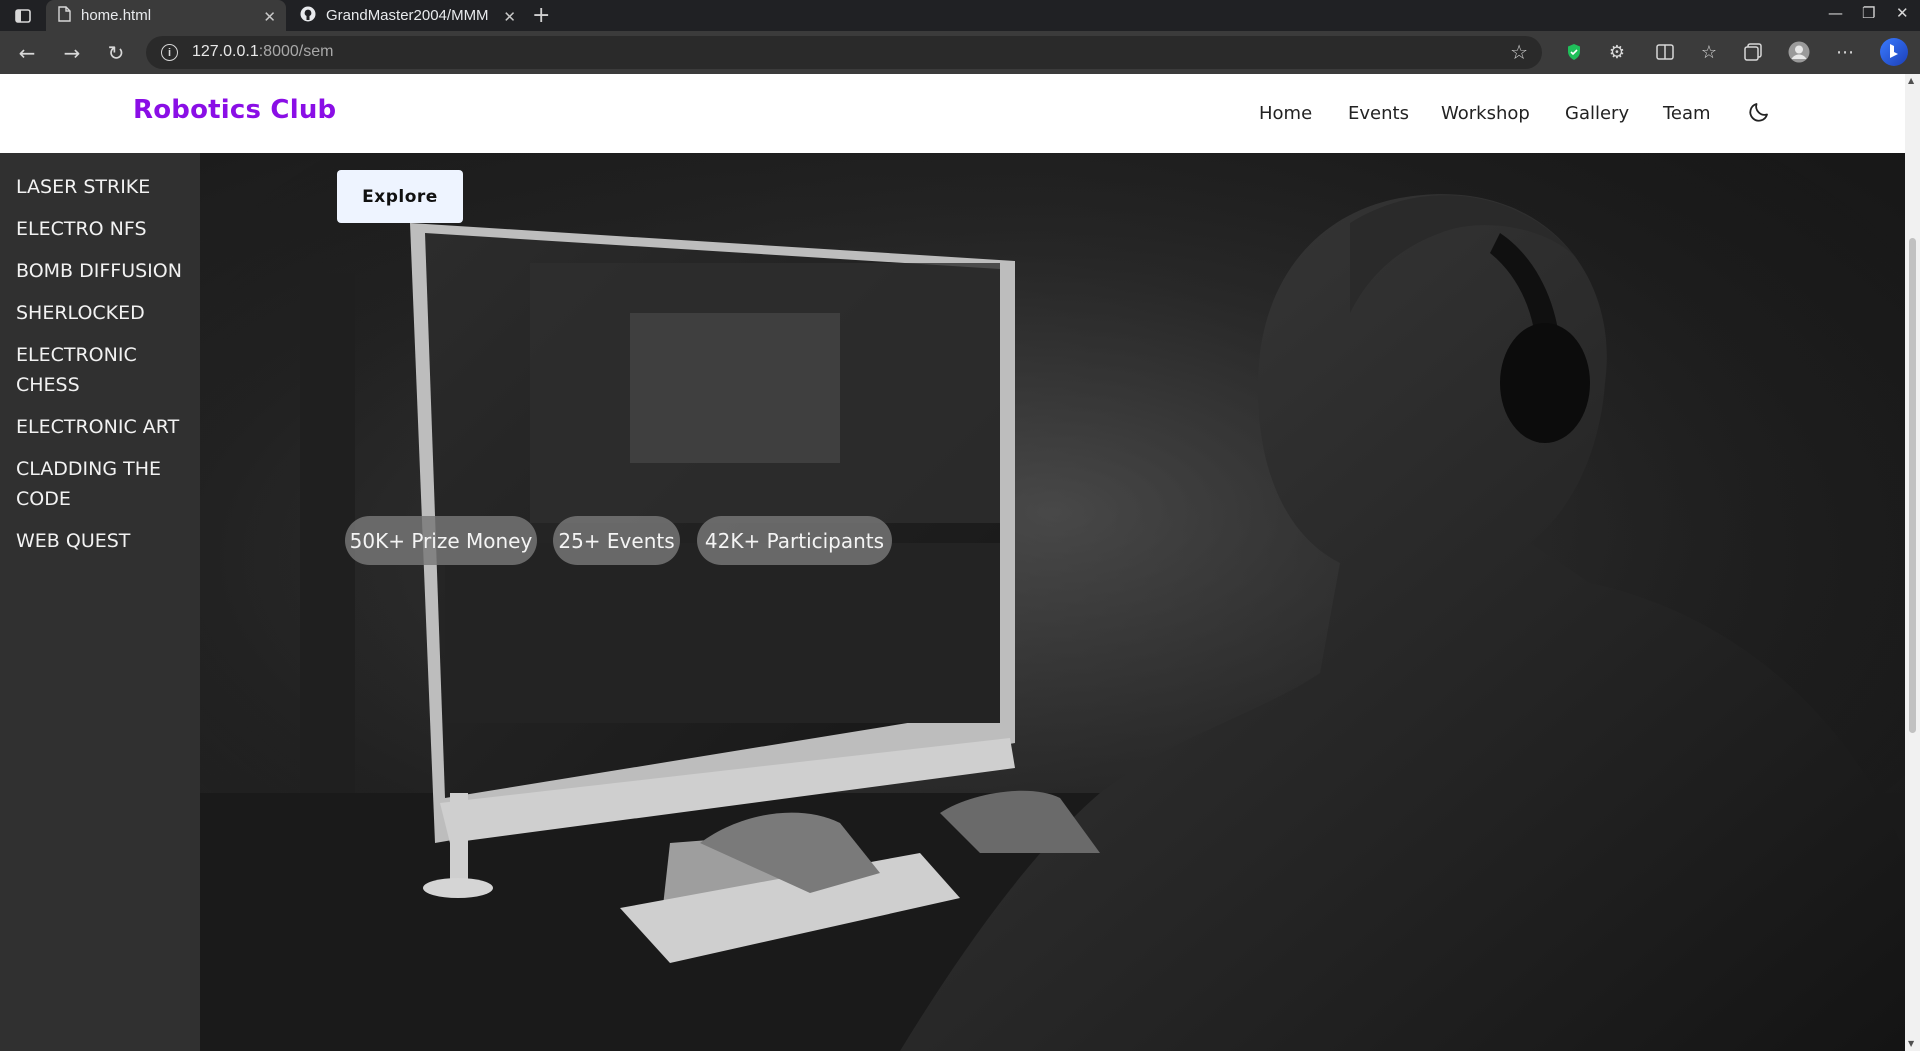 This screenshot has width=1920, height=1051. What do you see at coordinates (23, 16) in the screenshot?
I see `tab-actions-icon` at bounding box center [23, 16].